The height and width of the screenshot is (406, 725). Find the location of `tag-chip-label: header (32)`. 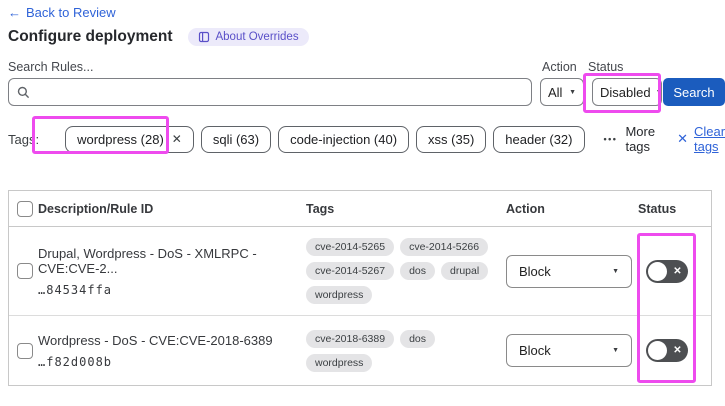

tag-chip-label: header (32) is located at coordinates (539, 139).